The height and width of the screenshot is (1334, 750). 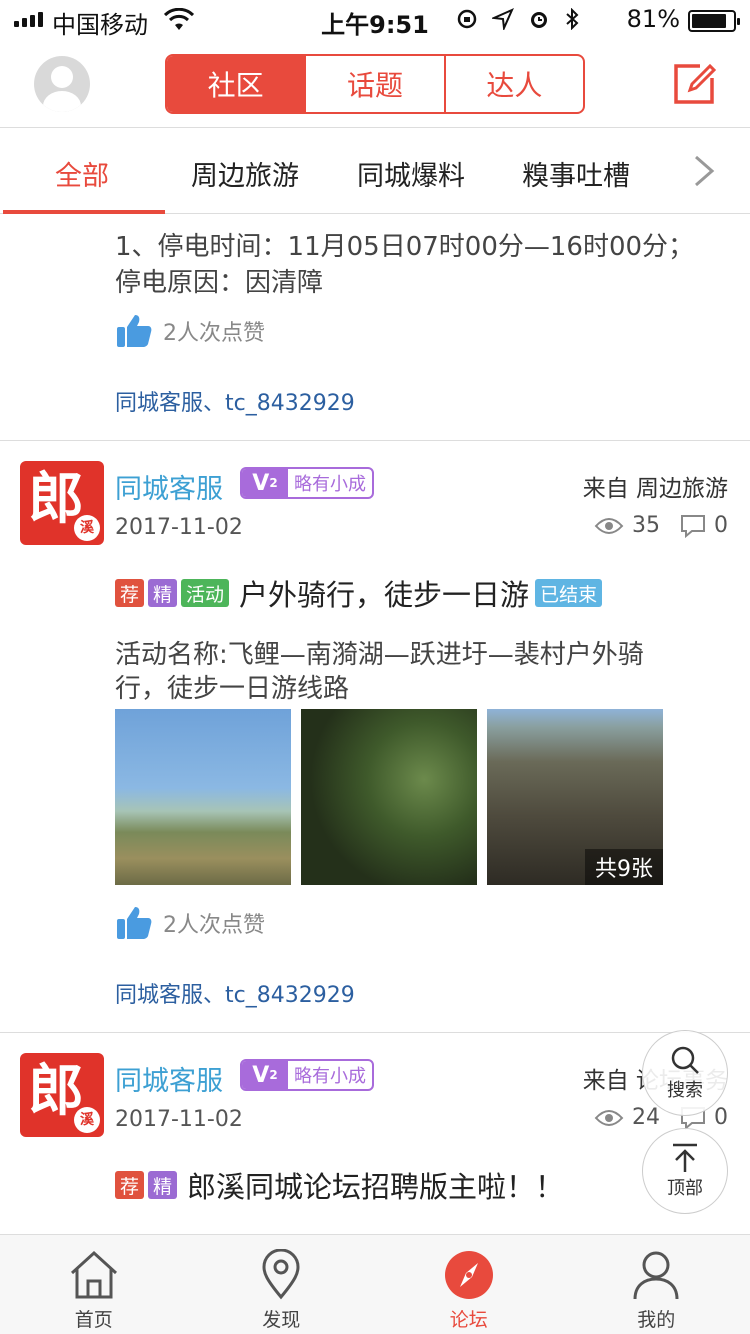 I want to click on post-image: 共9张, so click(x=575, y=797).